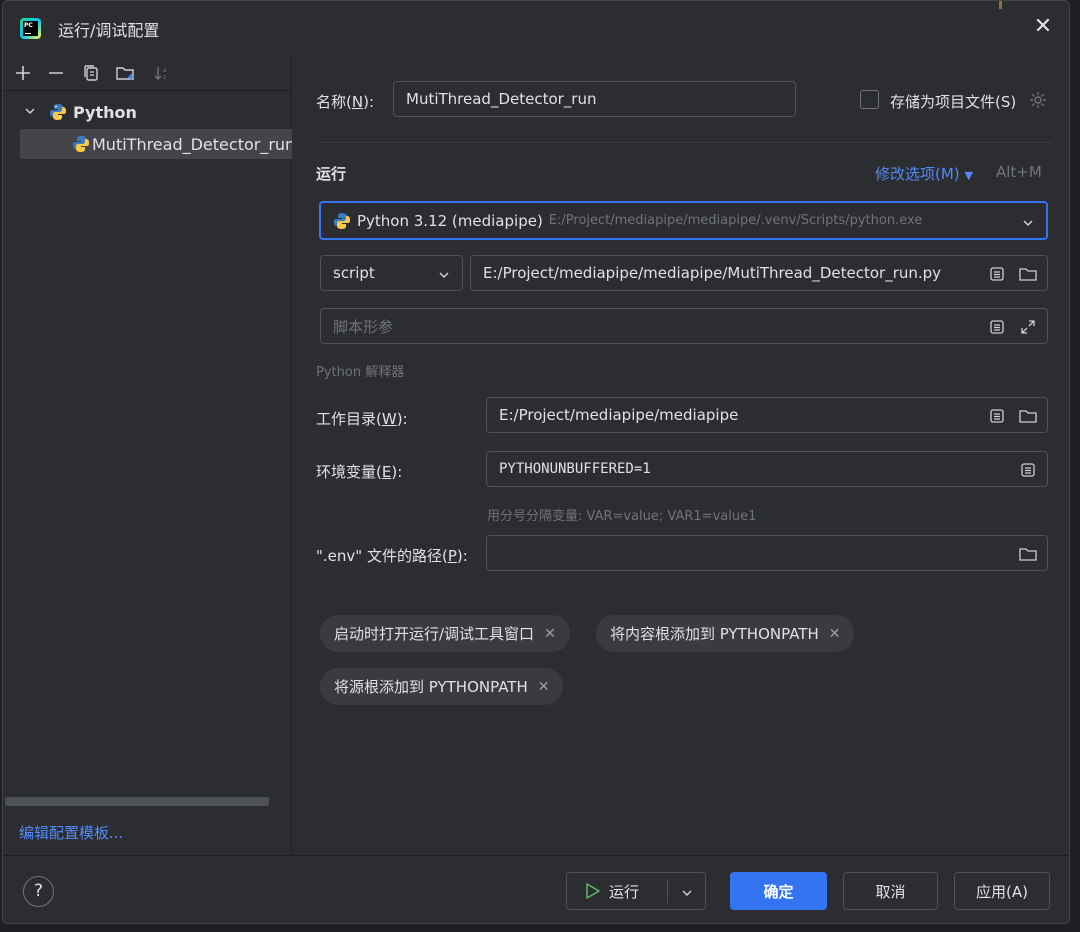 The image size is (1080, 932). I want to click on dotenv-label: ".env" 文件的路径(P):, so click(392, 556).